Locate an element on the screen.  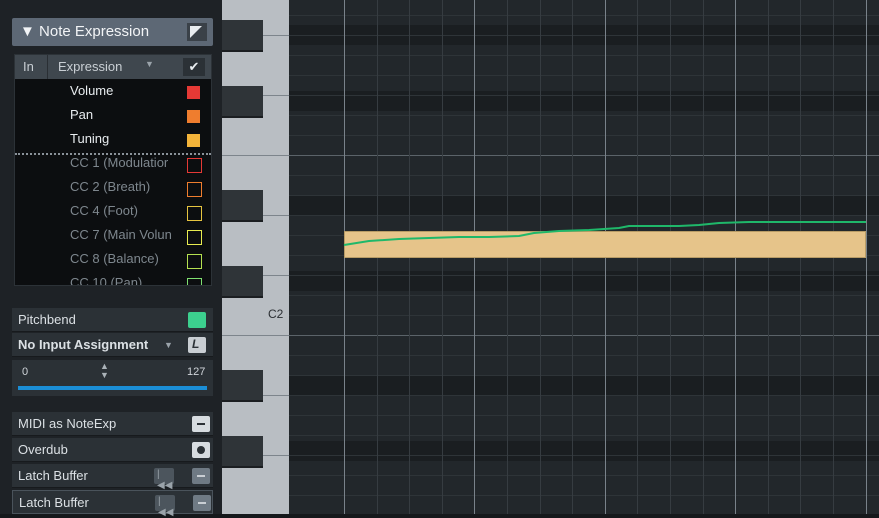
latch-buffer-label-2: Latch Buffer is located at coordinates (54, 502).